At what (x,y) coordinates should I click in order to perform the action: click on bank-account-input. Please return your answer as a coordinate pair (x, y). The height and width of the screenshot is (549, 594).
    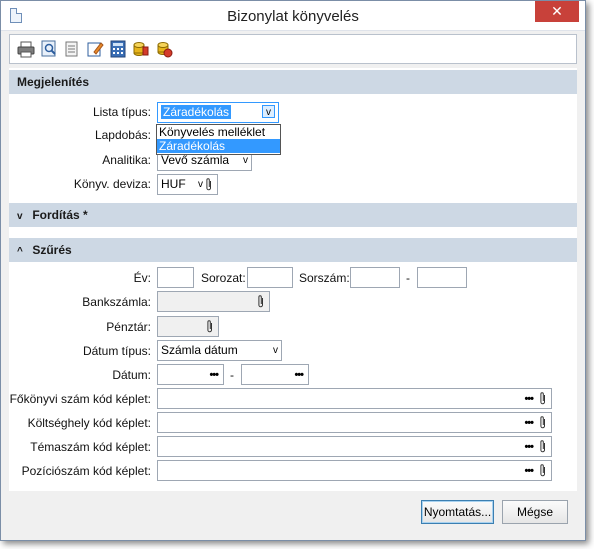
    Looking at the image, I should click on (213, 301).